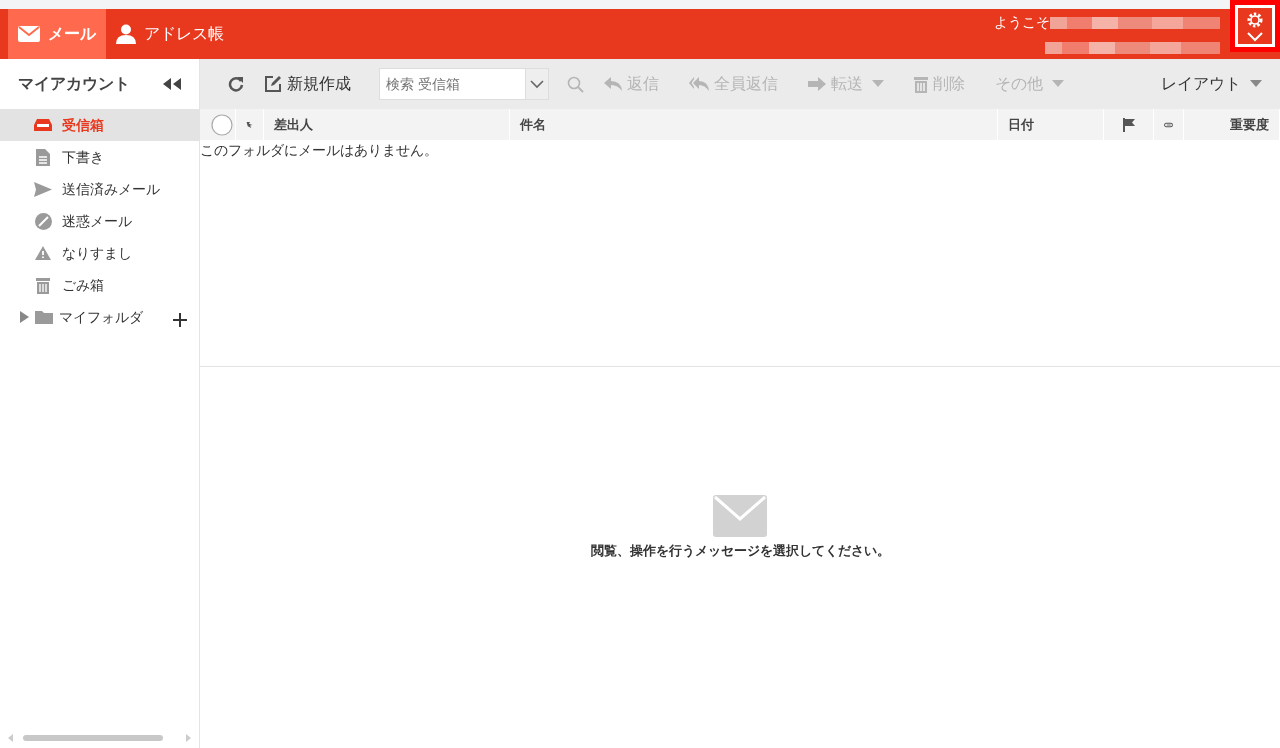 The width and height of the screenshot is (1280, 748). I want to click on inbox-icon, so click(43, 125).